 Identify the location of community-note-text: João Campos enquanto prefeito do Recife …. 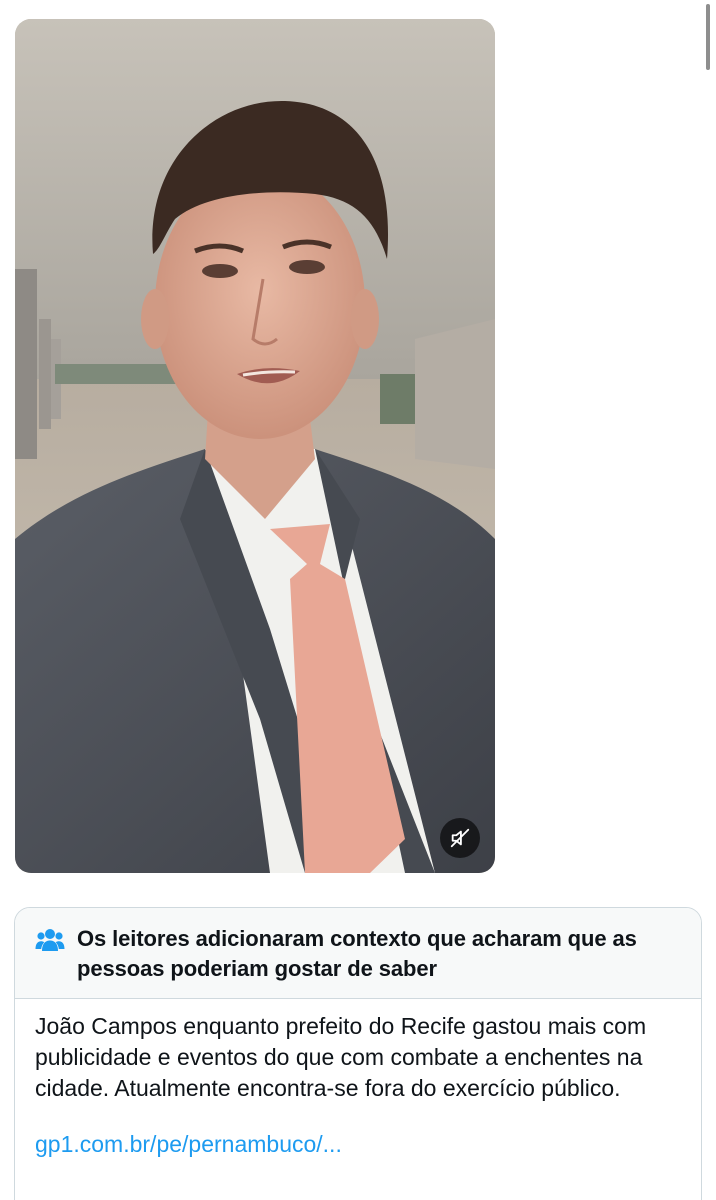
(341, 1057).